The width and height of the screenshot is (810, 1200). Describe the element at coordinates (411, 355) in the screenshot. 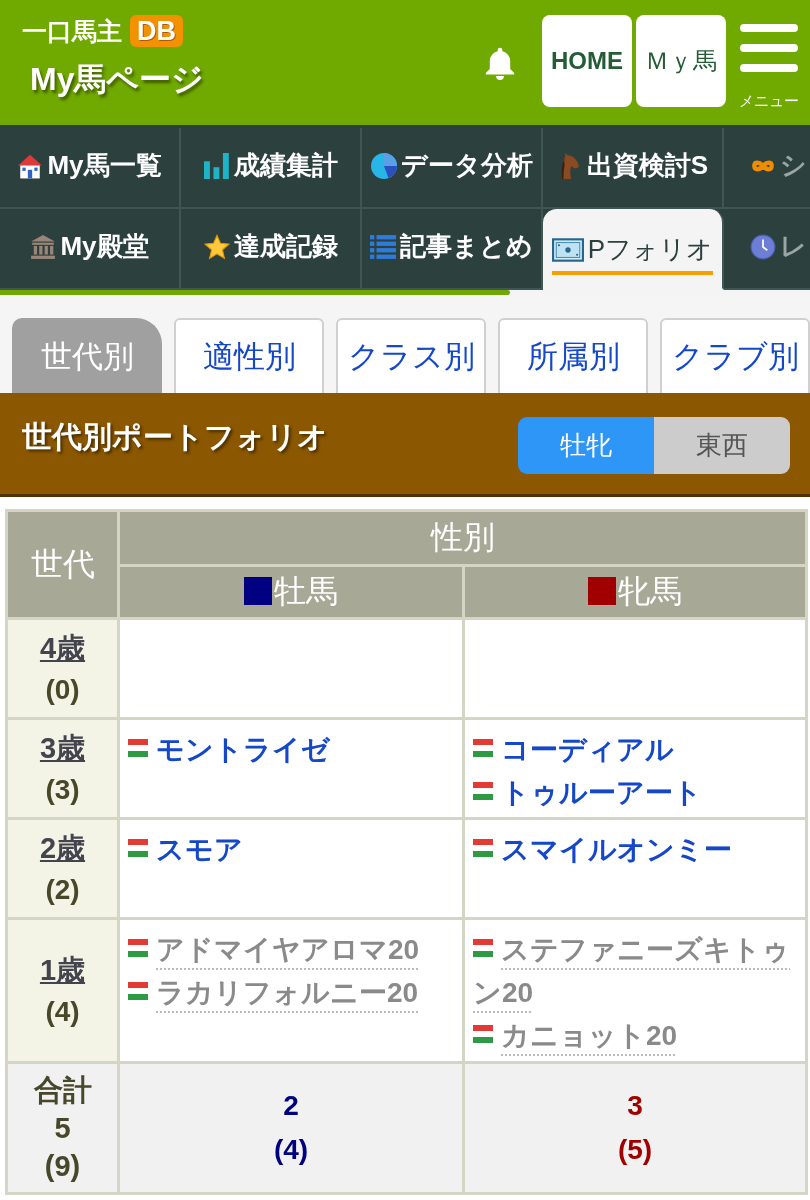

I see `tab: クラス別` at that location.